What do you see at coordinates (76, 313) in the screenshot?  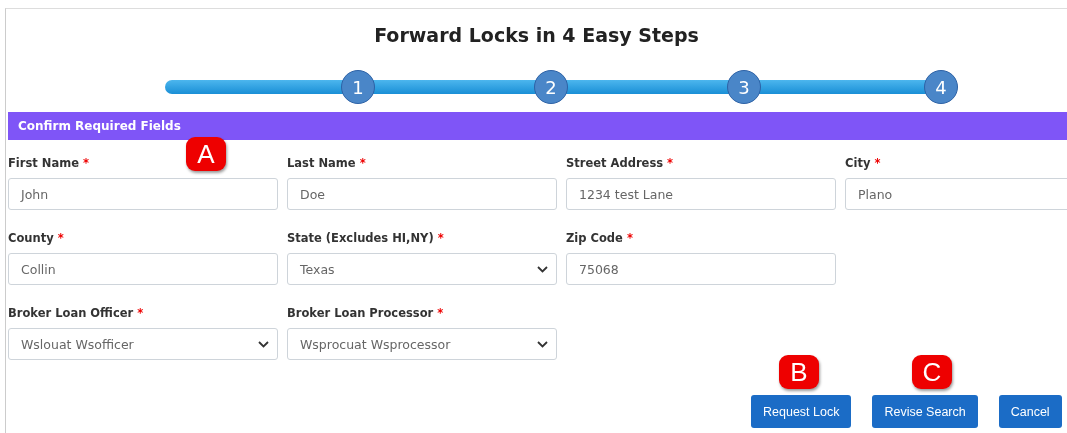 I see `field-label: Broker Loan Officer *` at bounding box center [76, 313].